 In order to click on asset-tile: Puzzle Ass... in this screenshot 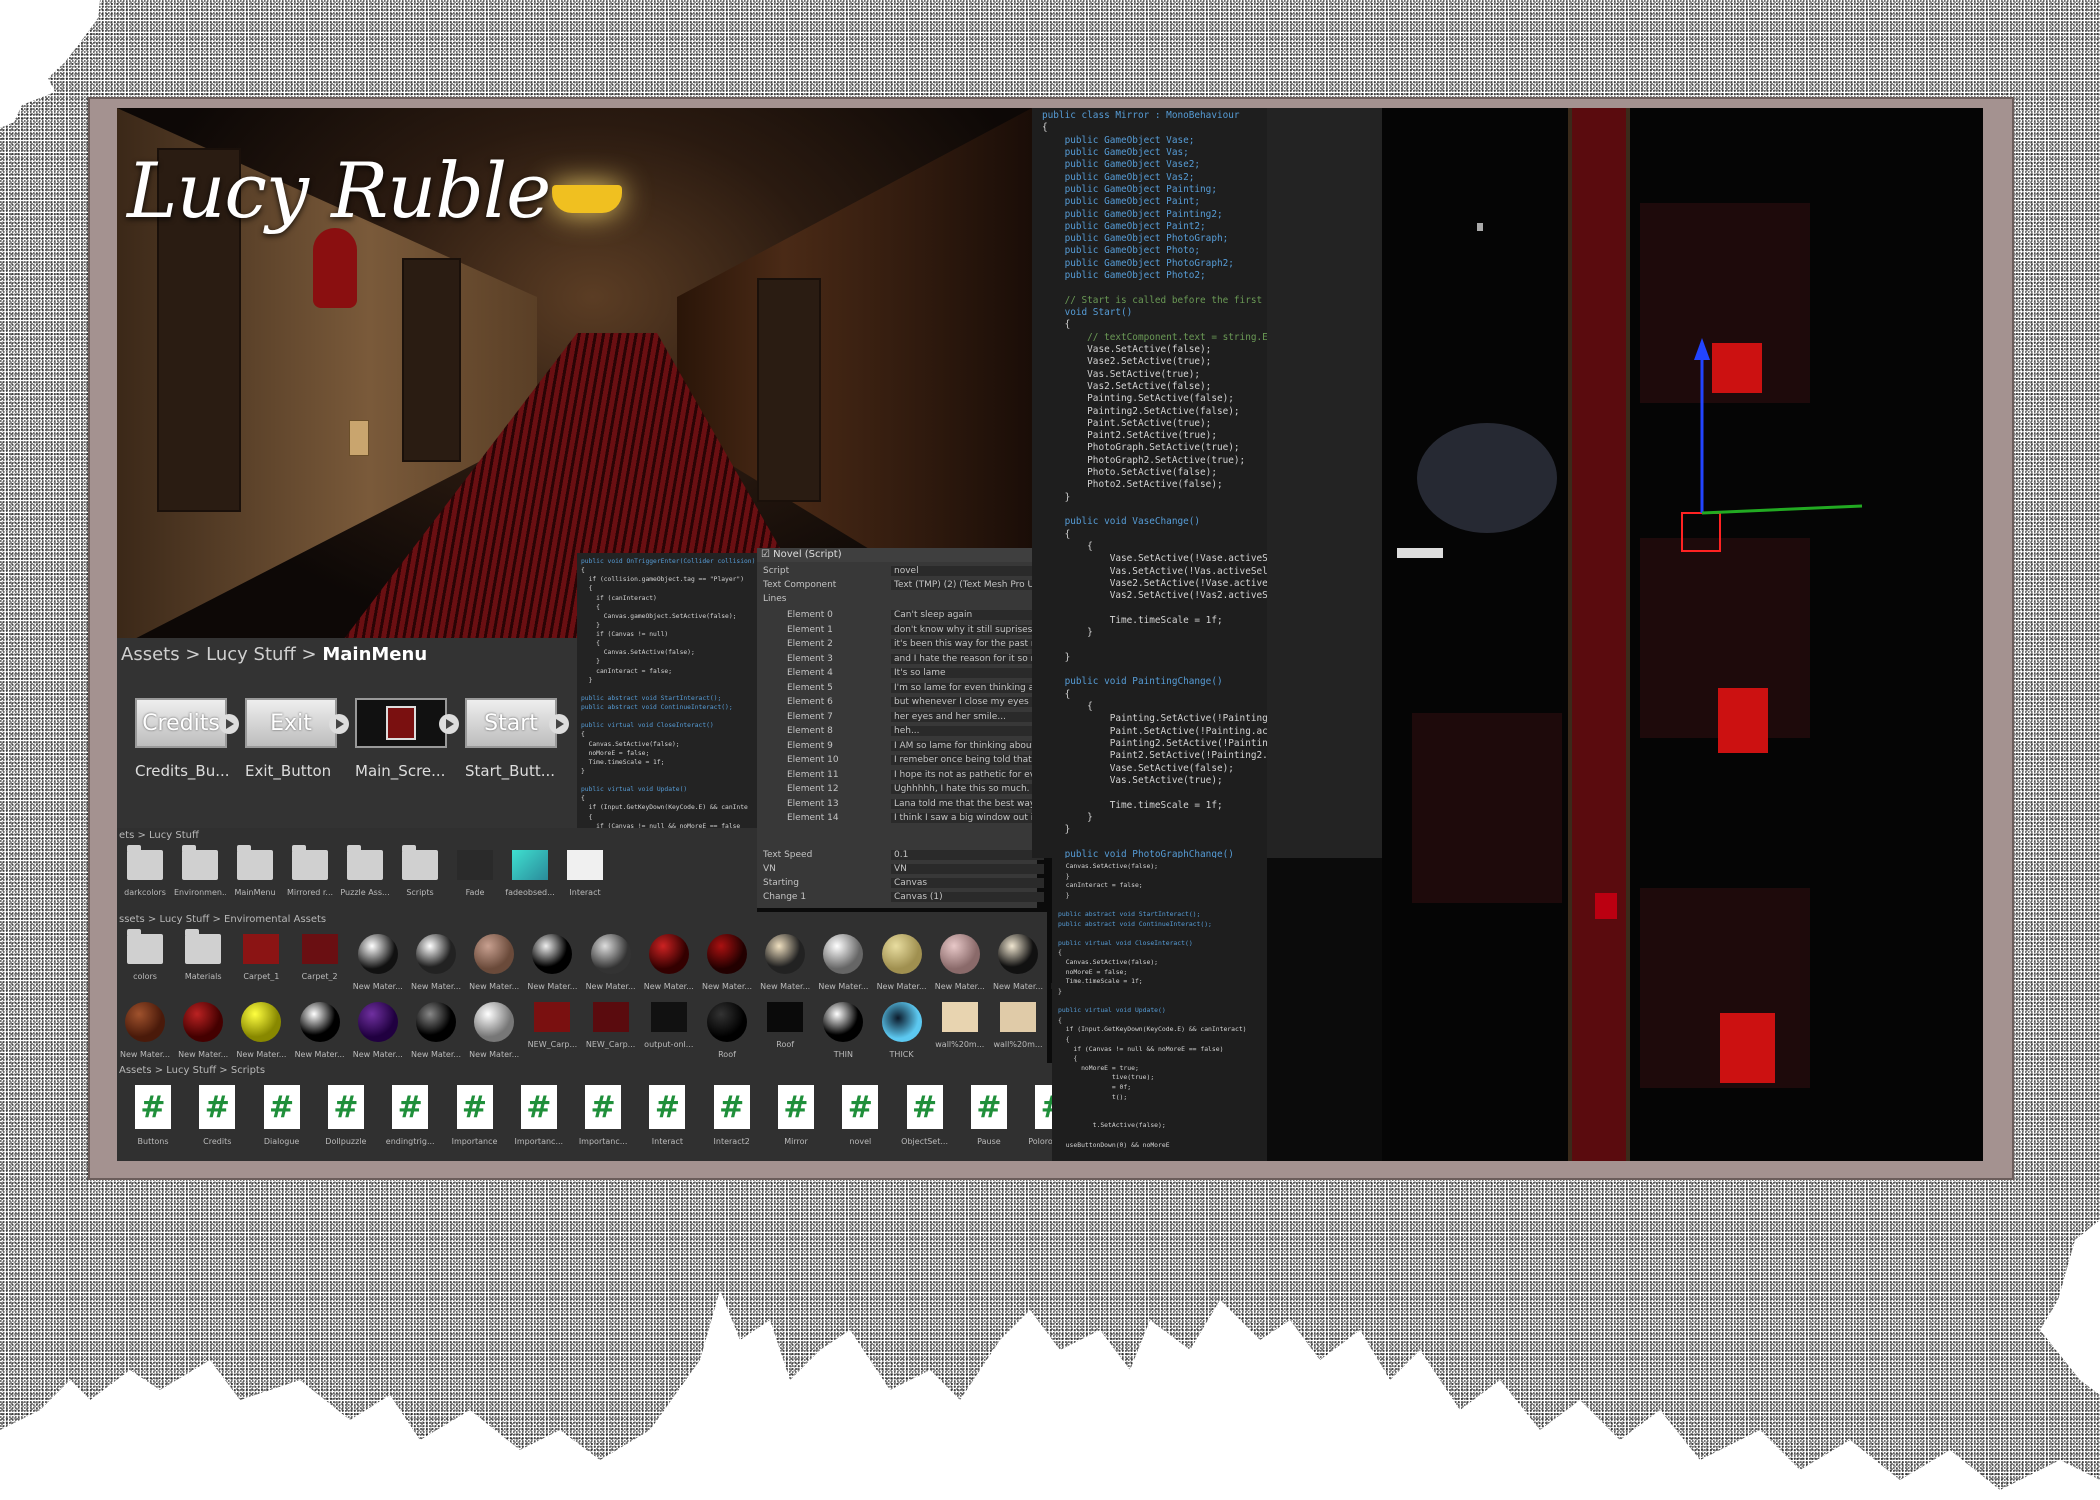, I will do `click(365, 871)`.